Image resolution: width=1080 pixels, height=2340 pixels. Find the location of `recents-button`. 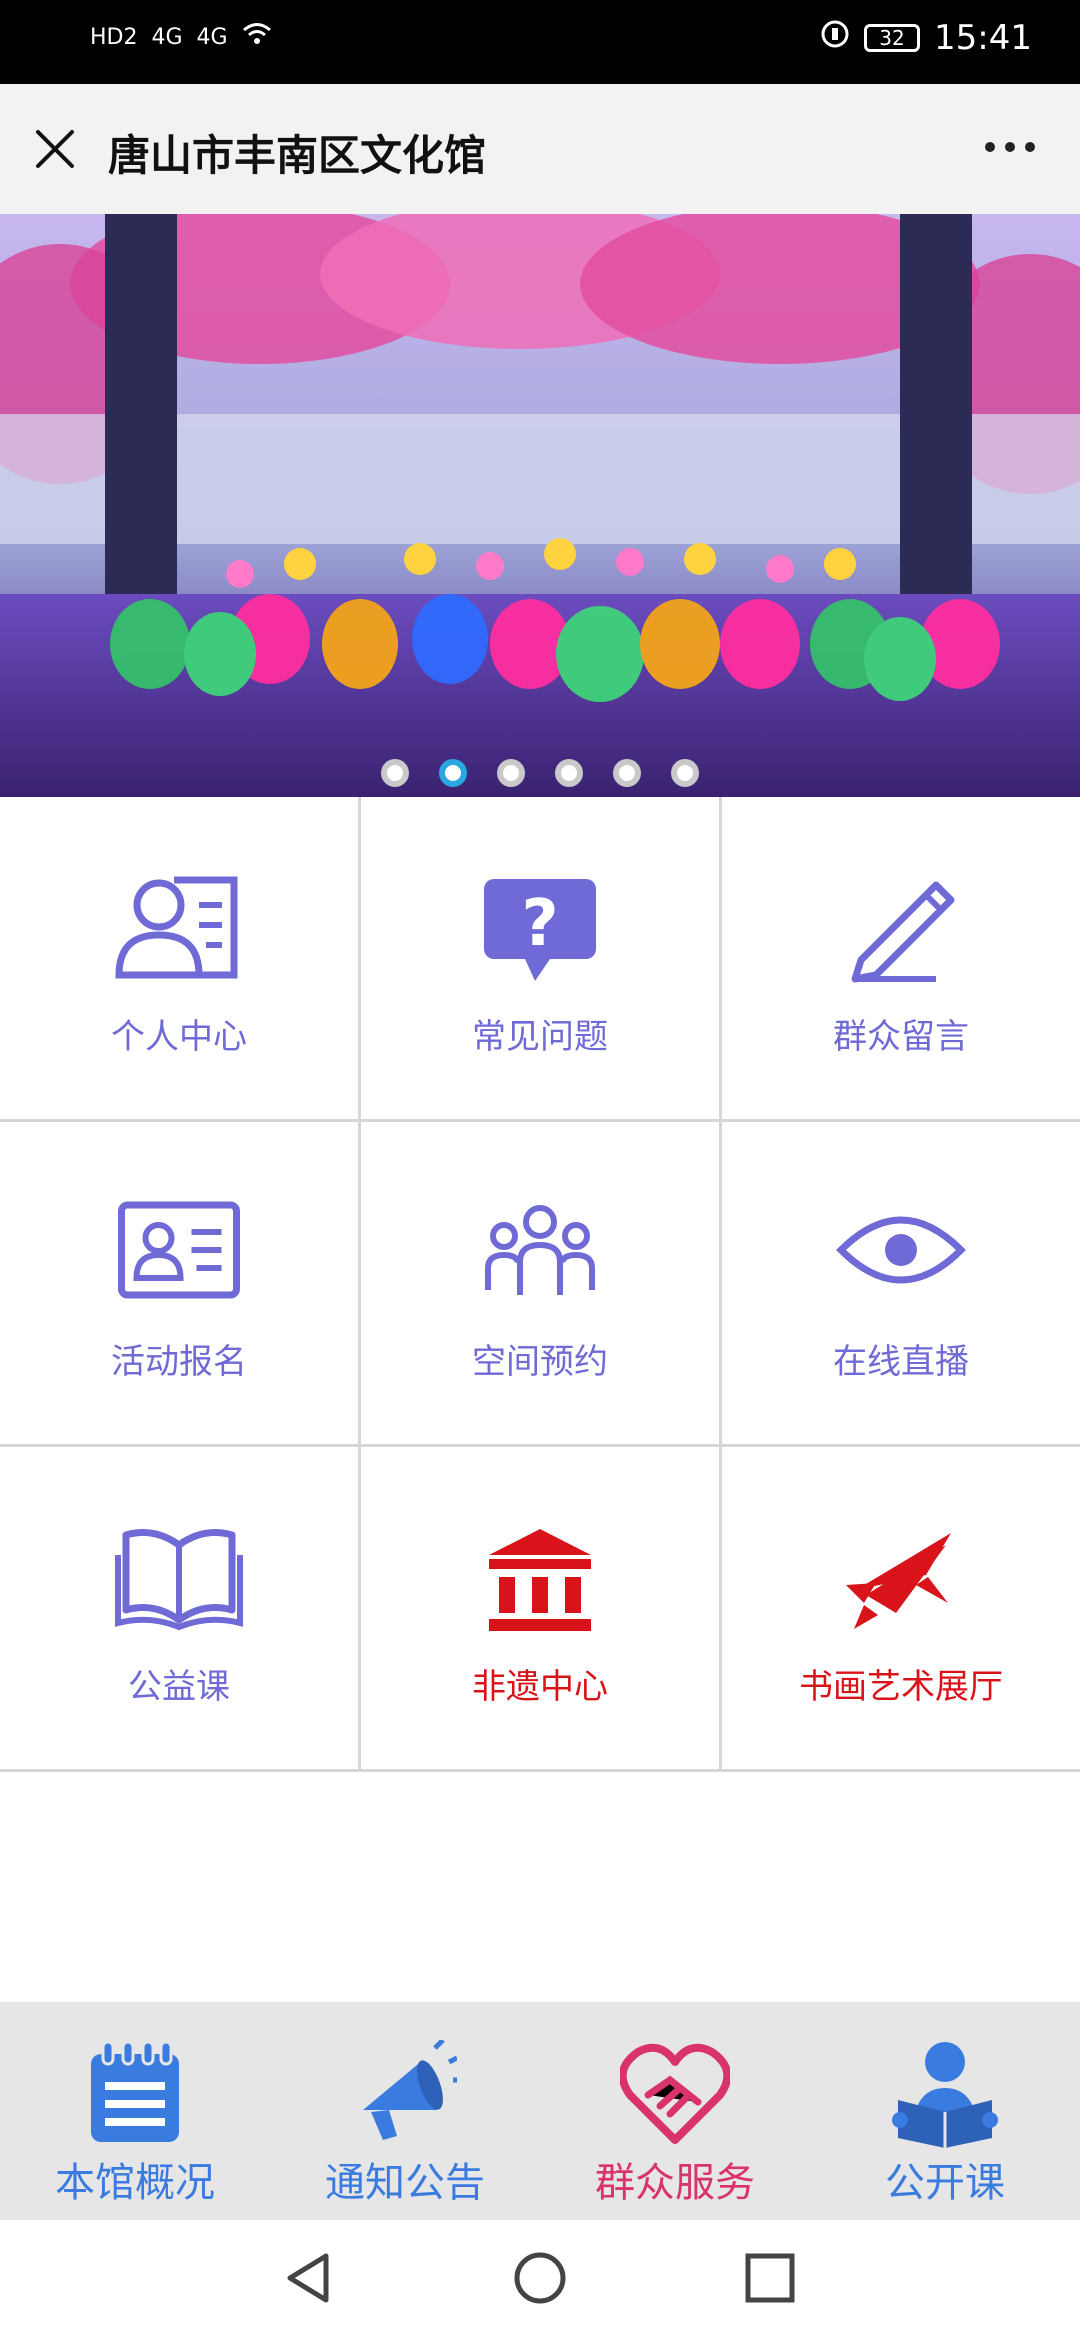

recents-button is located at coordinates (770, 2280).